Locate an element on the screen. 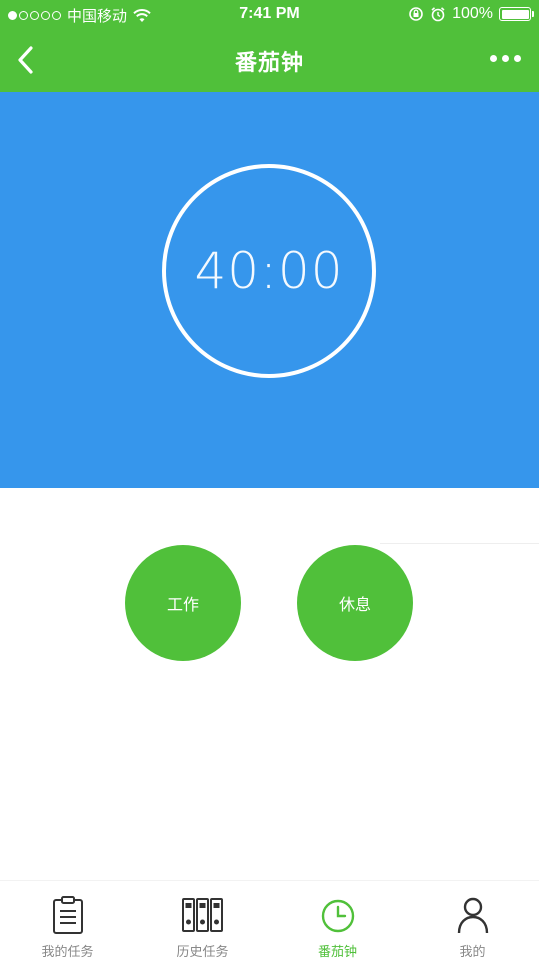  binders-icon is located at coordinates (202, 915).